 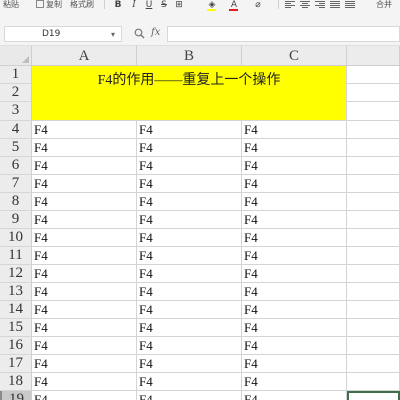 What do you see at coordinates (149, 5) in the screenshot?
I see `underline-button: U` at bounding box center [149, 5].